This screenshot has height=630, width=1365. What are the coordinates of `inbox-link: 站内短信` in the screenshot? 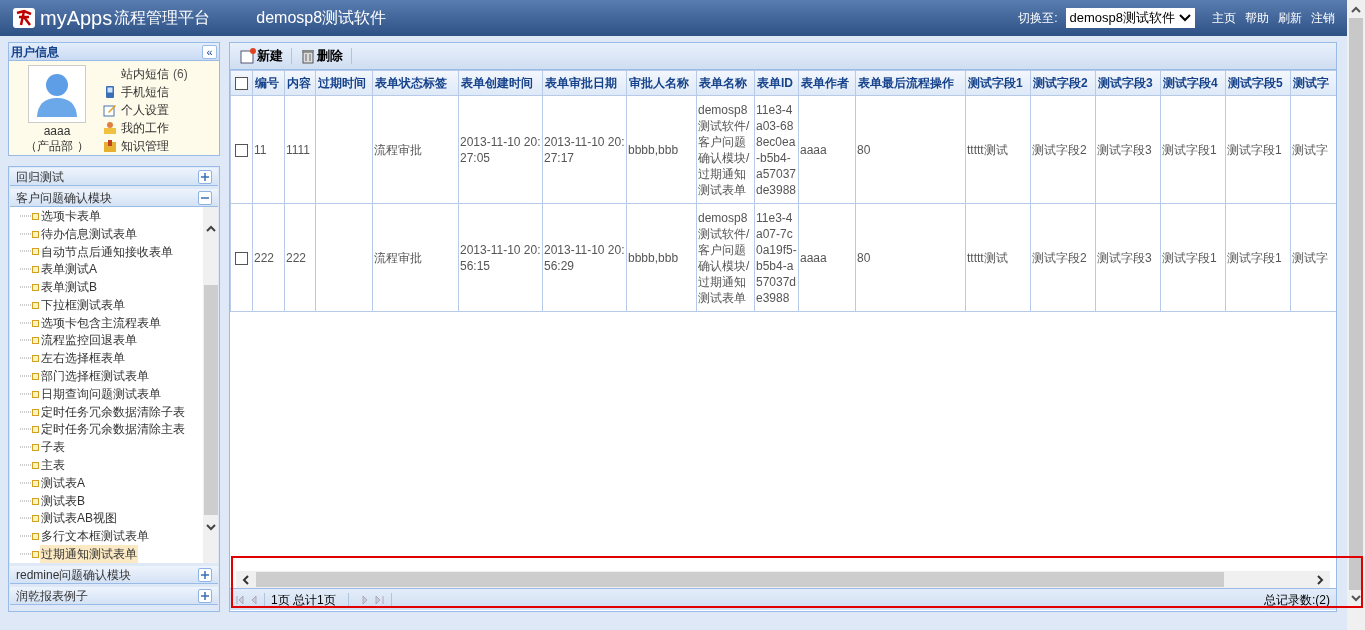 It's located at (145, 74).